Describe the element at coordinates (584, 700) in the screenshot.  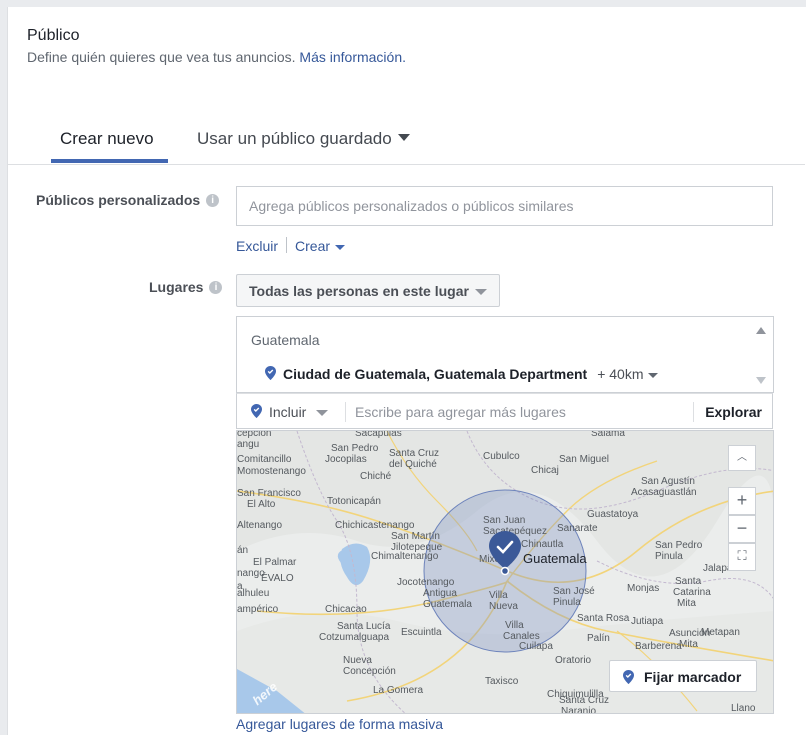
I see `map-label: Santa Cruz` at that location.